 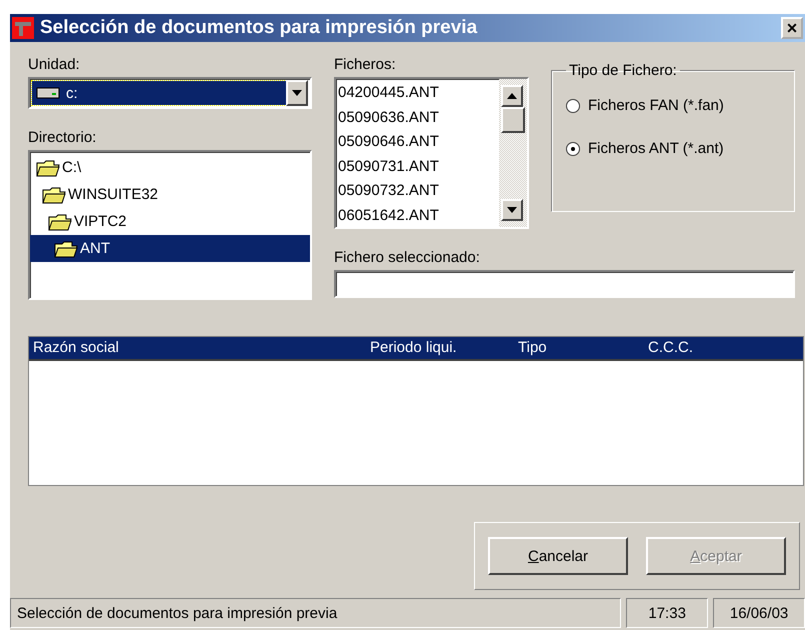 I want to click on selected-file-field, so click(x=564, y=284).